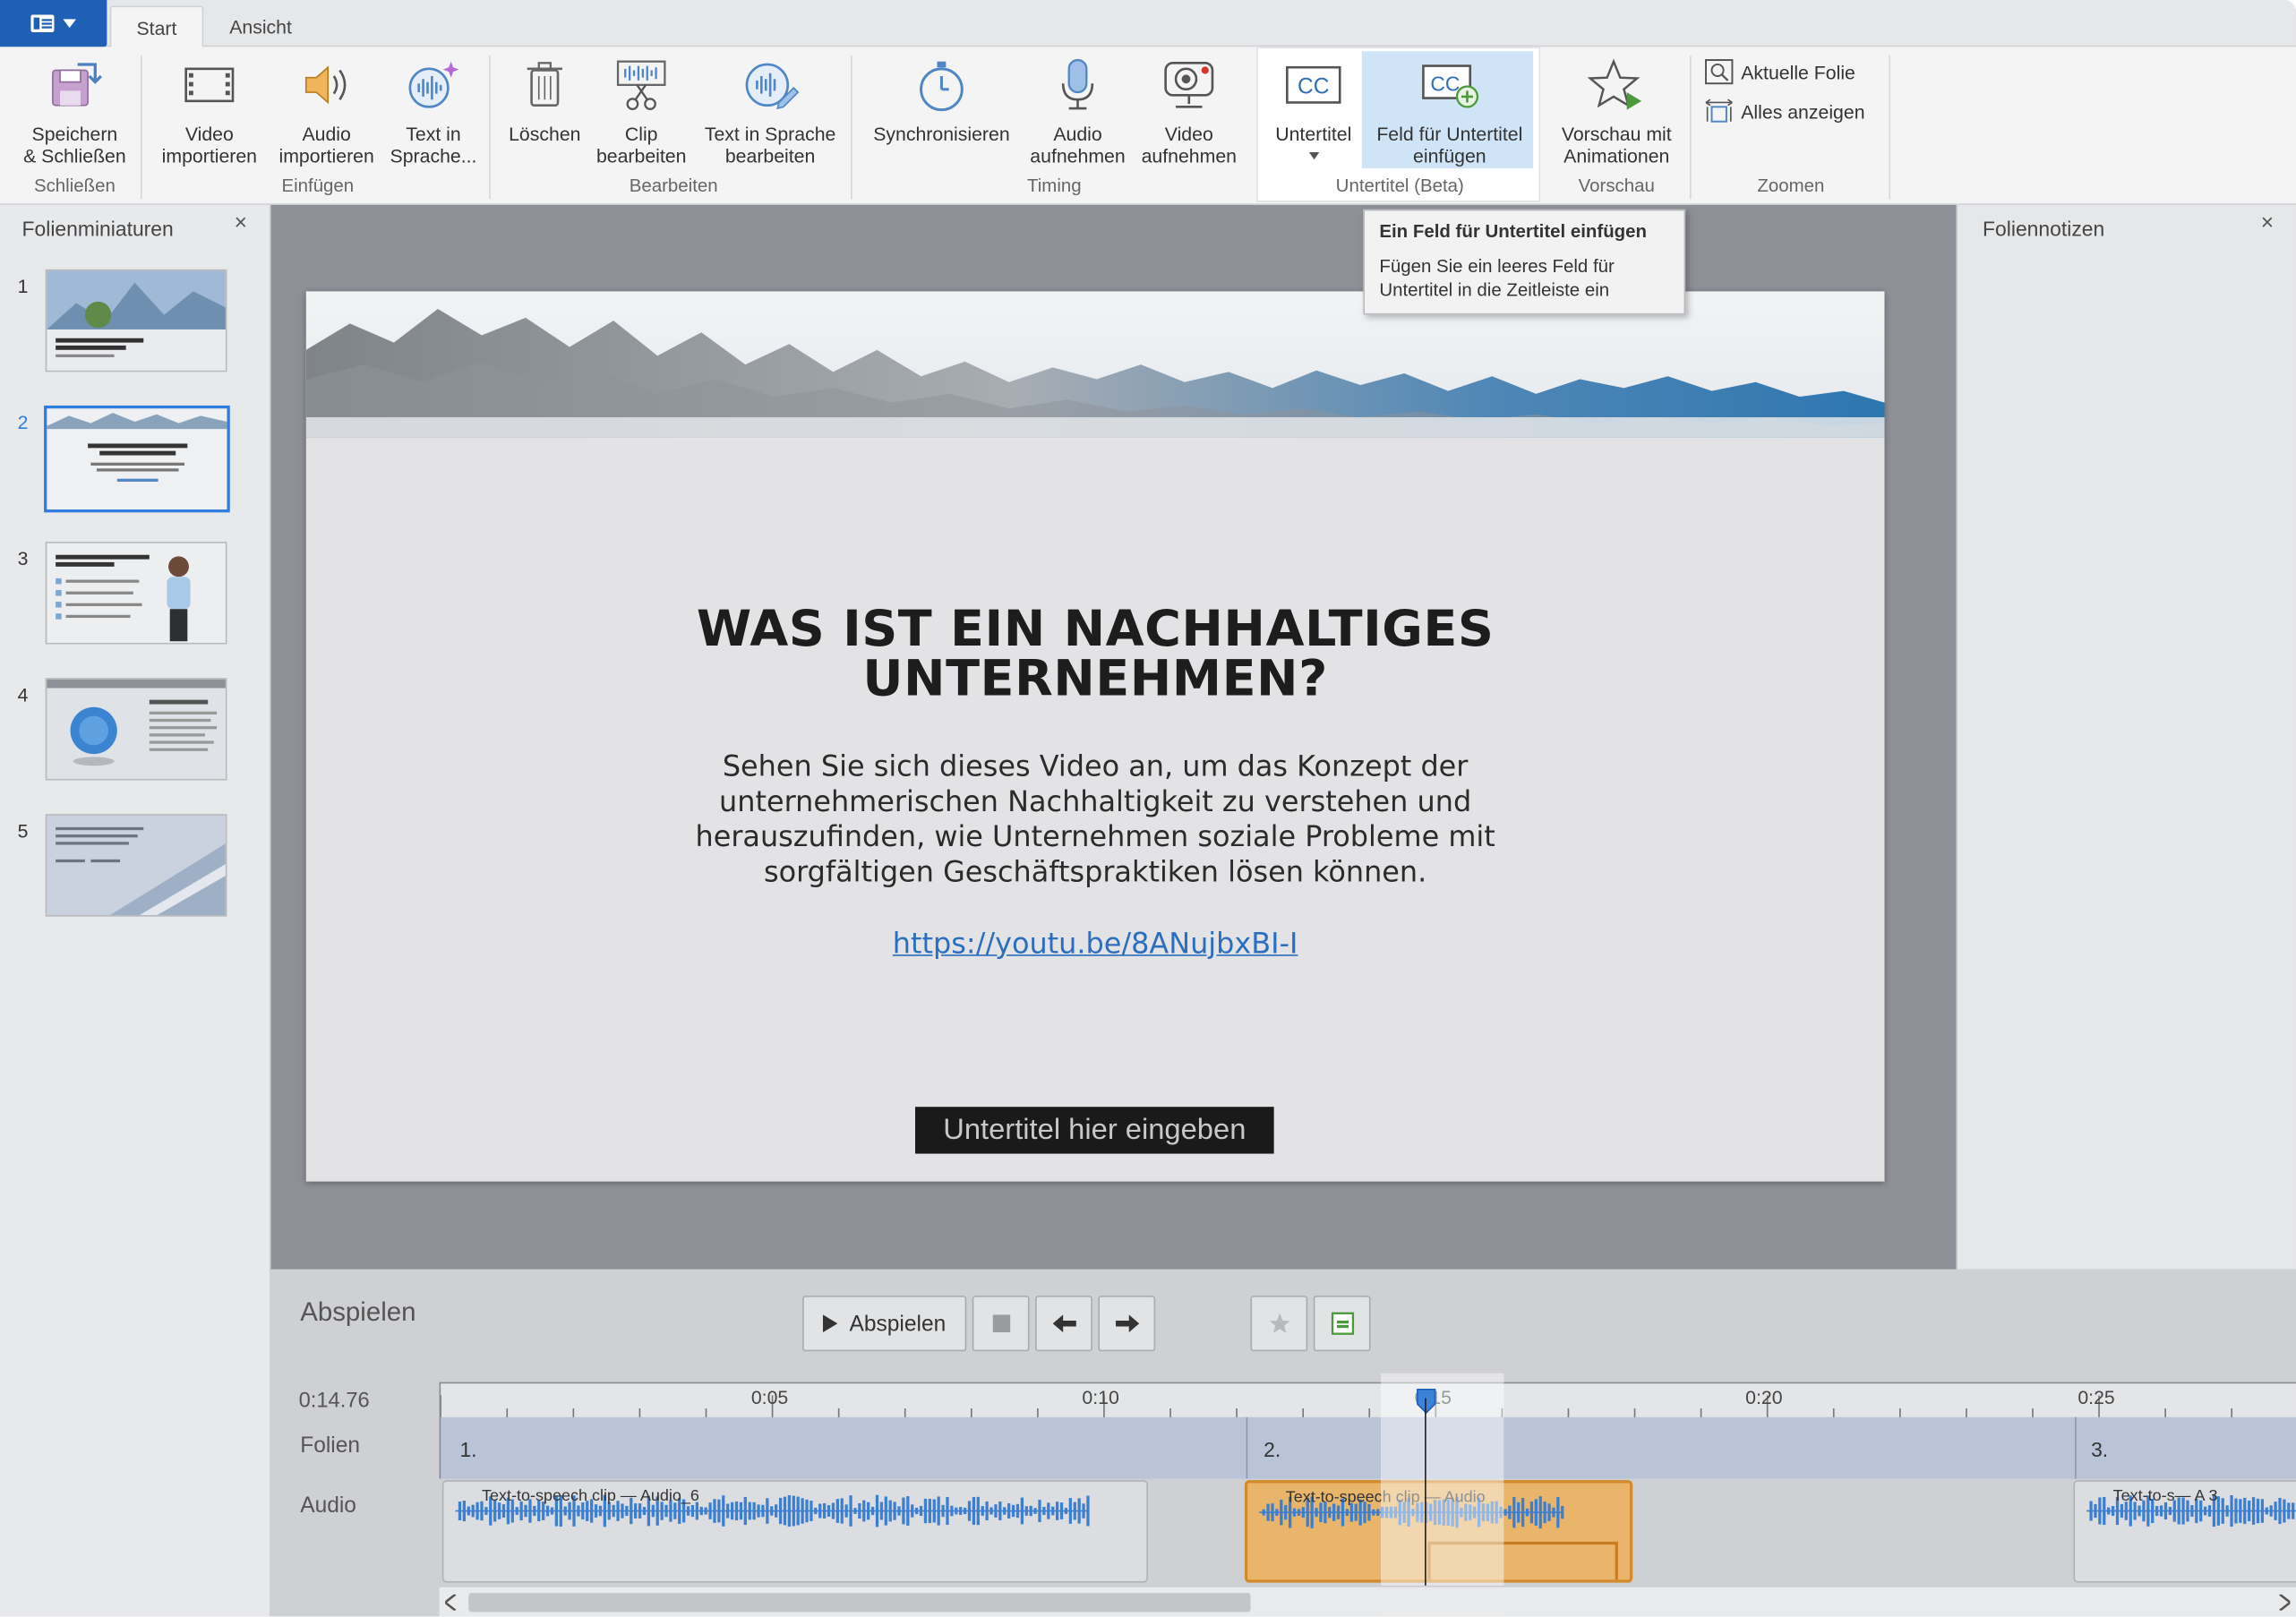 Image resolution: width=2296 pixels, height=1617 pixels. I want to click on save-close-button: Speichern & Schließen, so click(75, 112).